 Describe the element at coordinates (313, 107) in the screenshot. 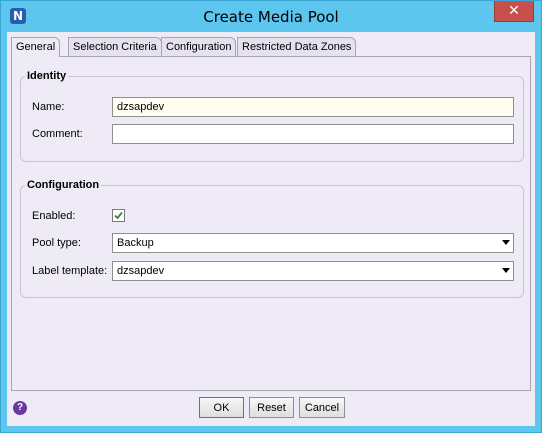

I see `name-input: dzsapdev` at that location.